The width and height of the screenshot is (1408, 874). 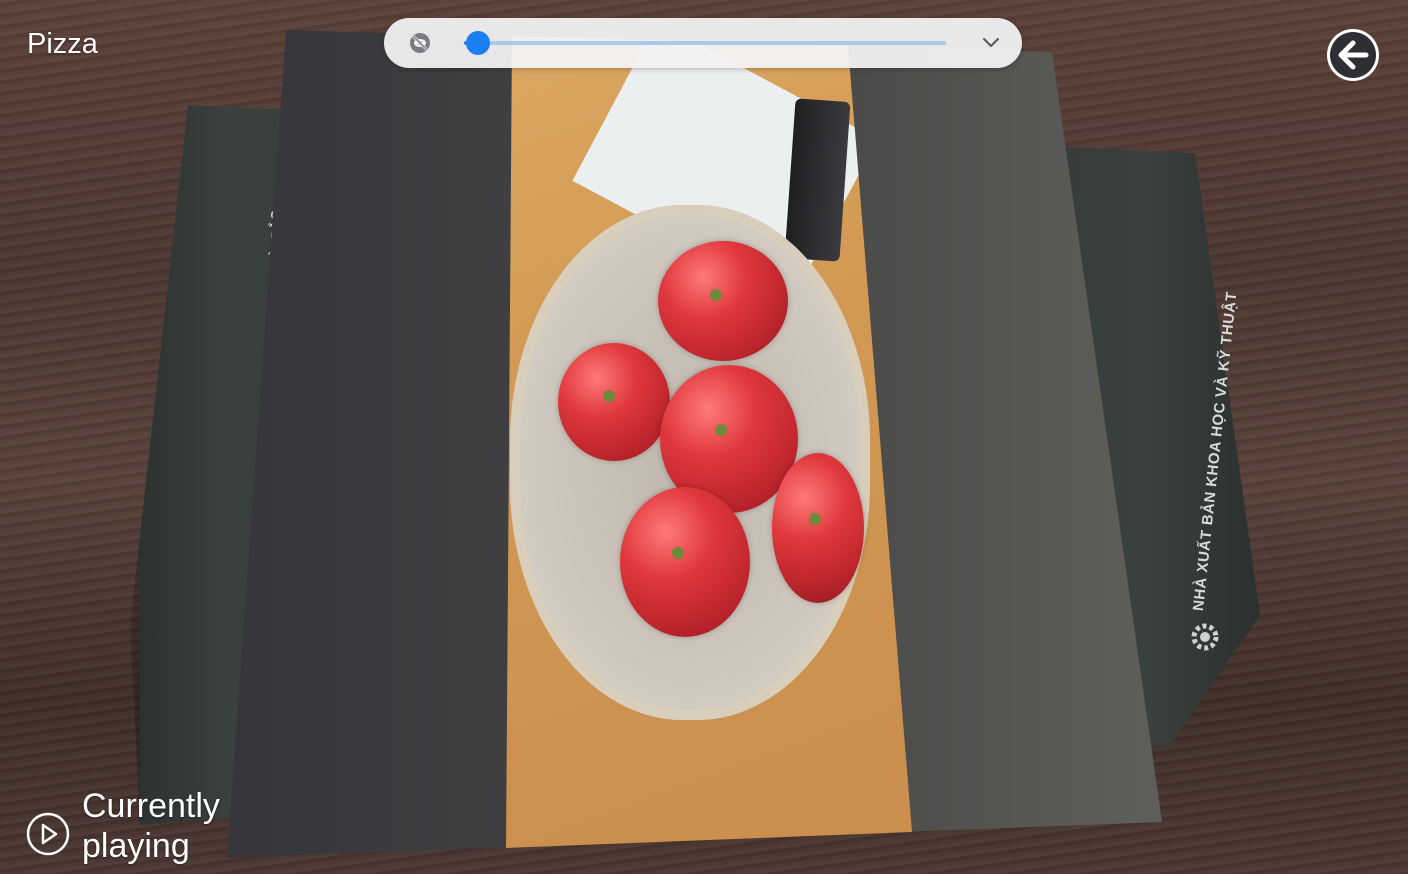 What do you see at coordinates (420, 43) in the screenshot?
I see `visibility-off-icon` at bounding box center [420, 43].